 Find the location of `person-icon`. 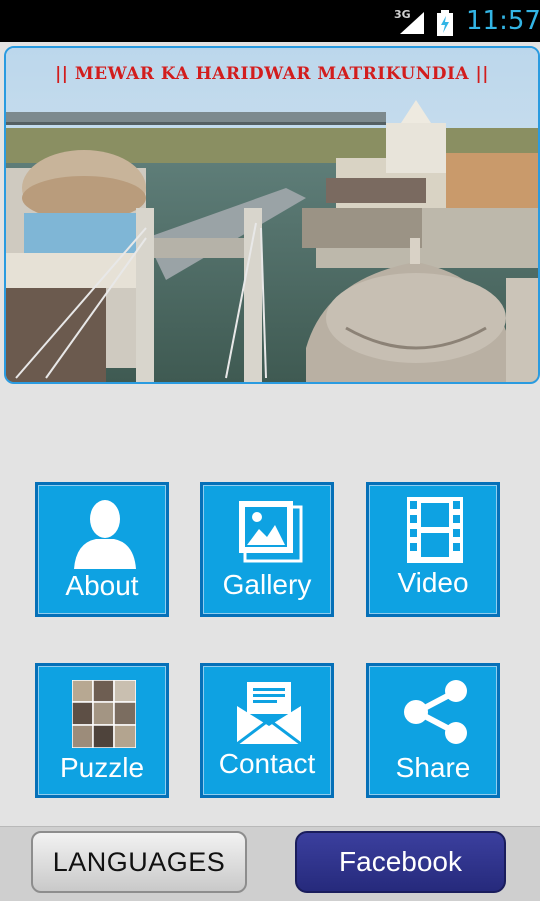

person-icon is located at coordinates (105, 534).